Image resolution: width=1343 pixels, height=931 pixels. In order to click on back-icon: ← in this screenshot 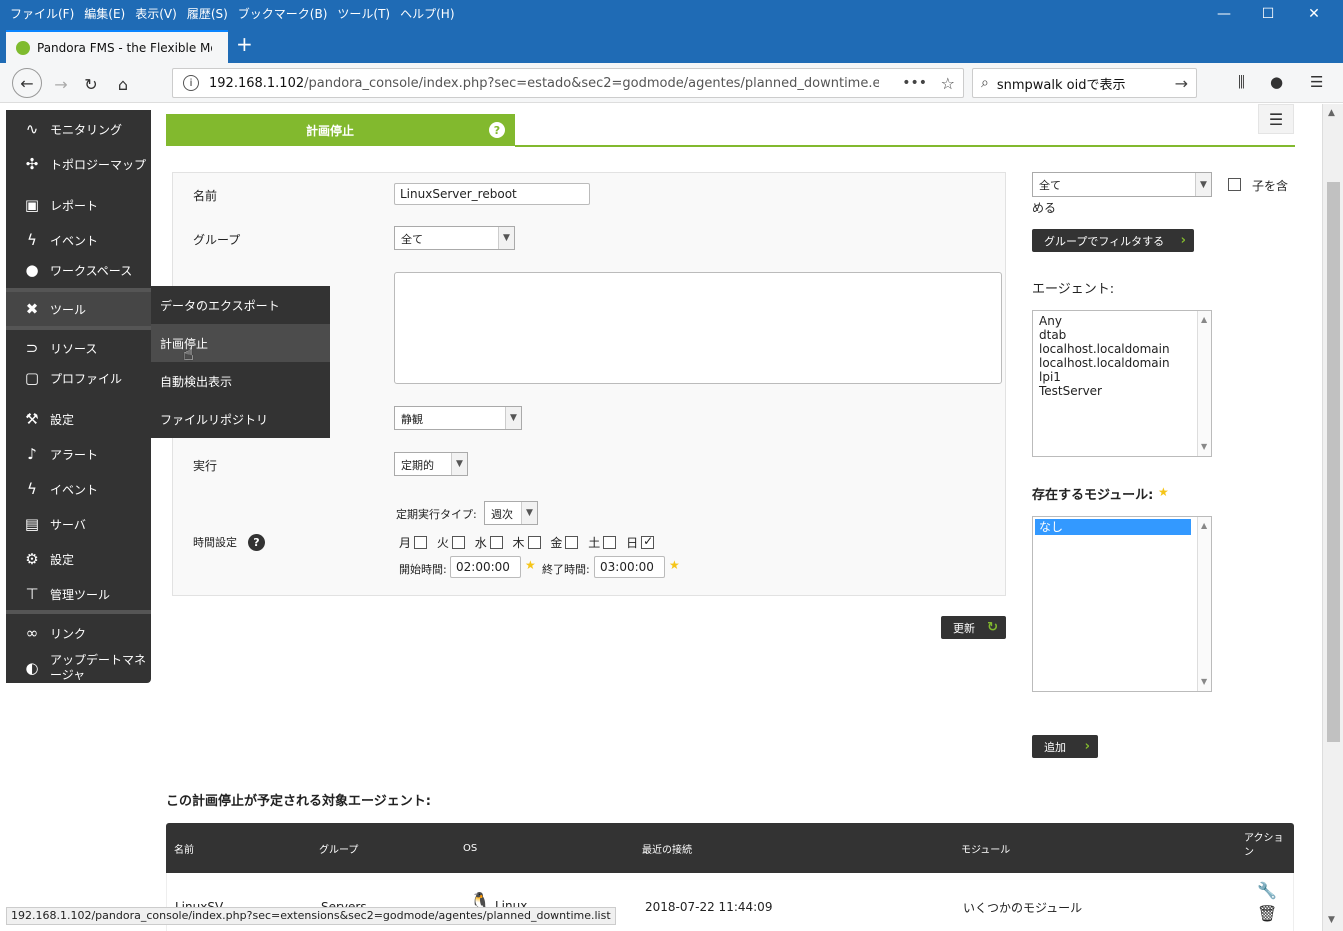, I will do `click(27, 83)`.